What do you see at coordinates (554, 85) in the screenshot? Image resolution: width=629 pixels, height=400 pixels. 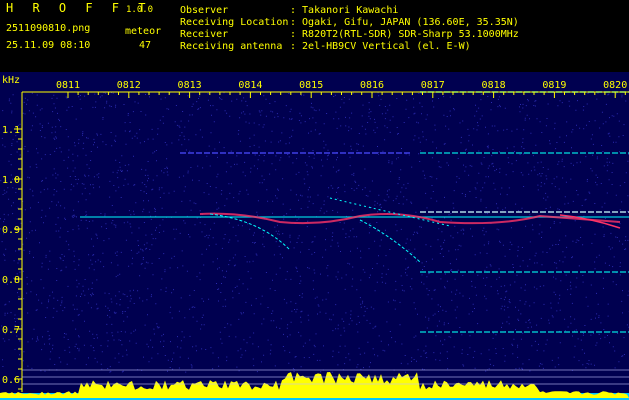 I see `x-tick-label: 0819` at bounding box center [554, 85].